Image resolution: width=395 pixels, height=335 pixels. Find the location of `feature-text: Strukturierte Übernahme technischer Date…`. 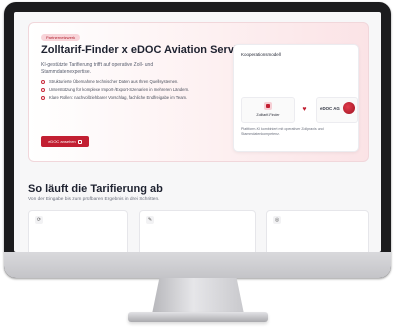

feature-text: Strukturierte Übernahme technischer Date… is located at coordinates (114, 81).